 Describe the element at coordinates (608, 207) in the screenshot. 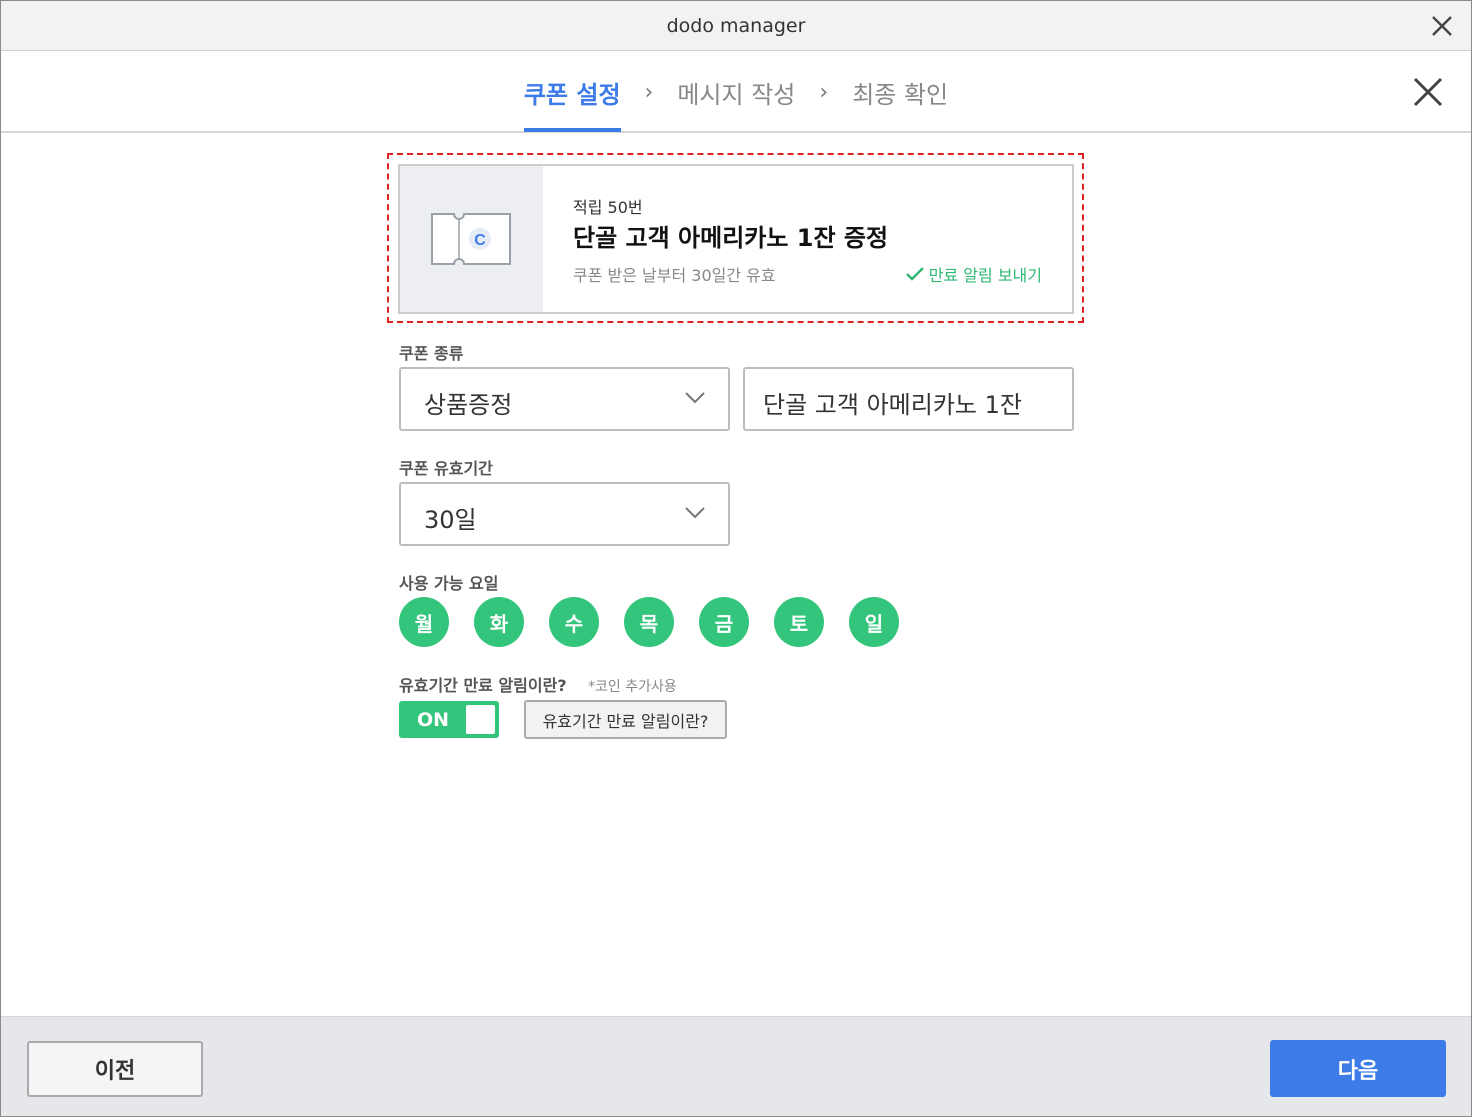

I see `coupon-condition: 적립 50번` at that location.